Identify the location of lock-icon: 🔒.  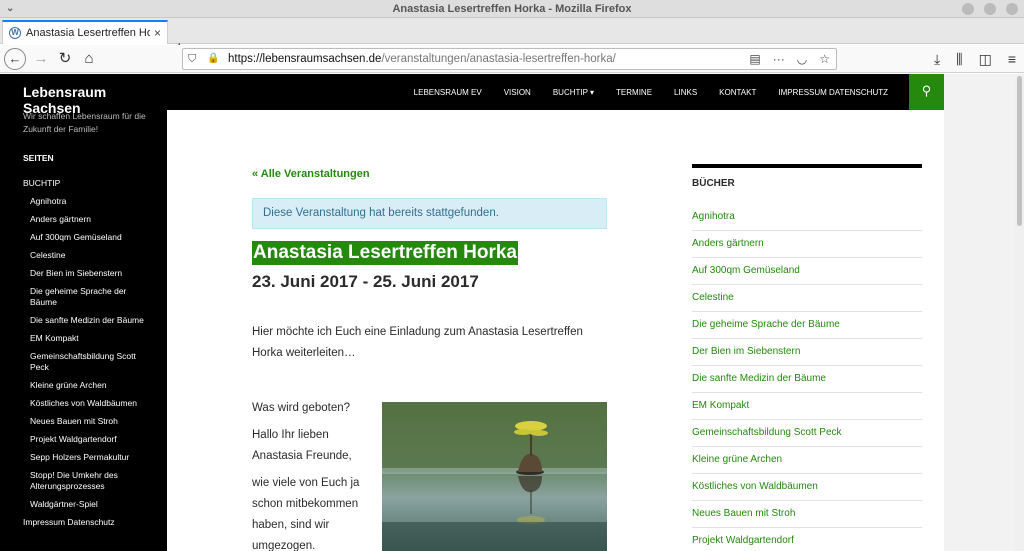
(213, 59).